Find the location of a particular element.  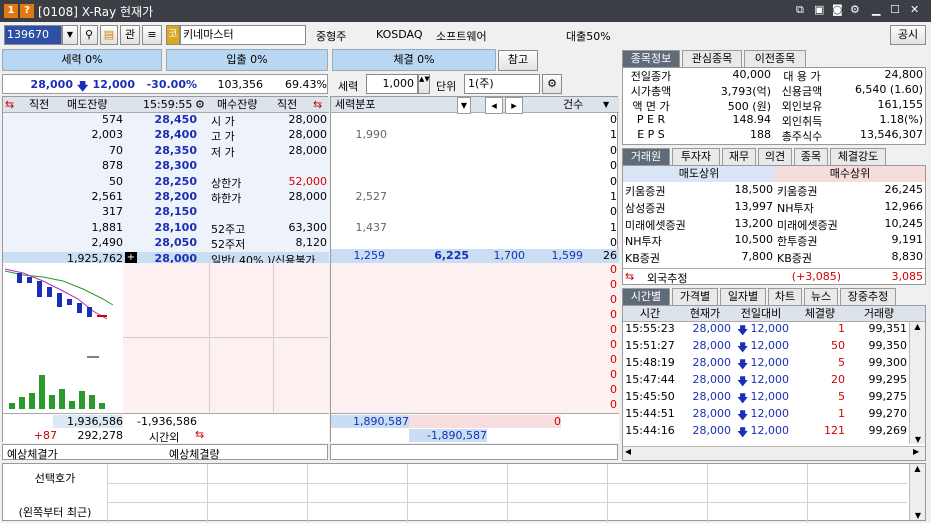

gwan-button: 관 is located at coordinates (130, 35).